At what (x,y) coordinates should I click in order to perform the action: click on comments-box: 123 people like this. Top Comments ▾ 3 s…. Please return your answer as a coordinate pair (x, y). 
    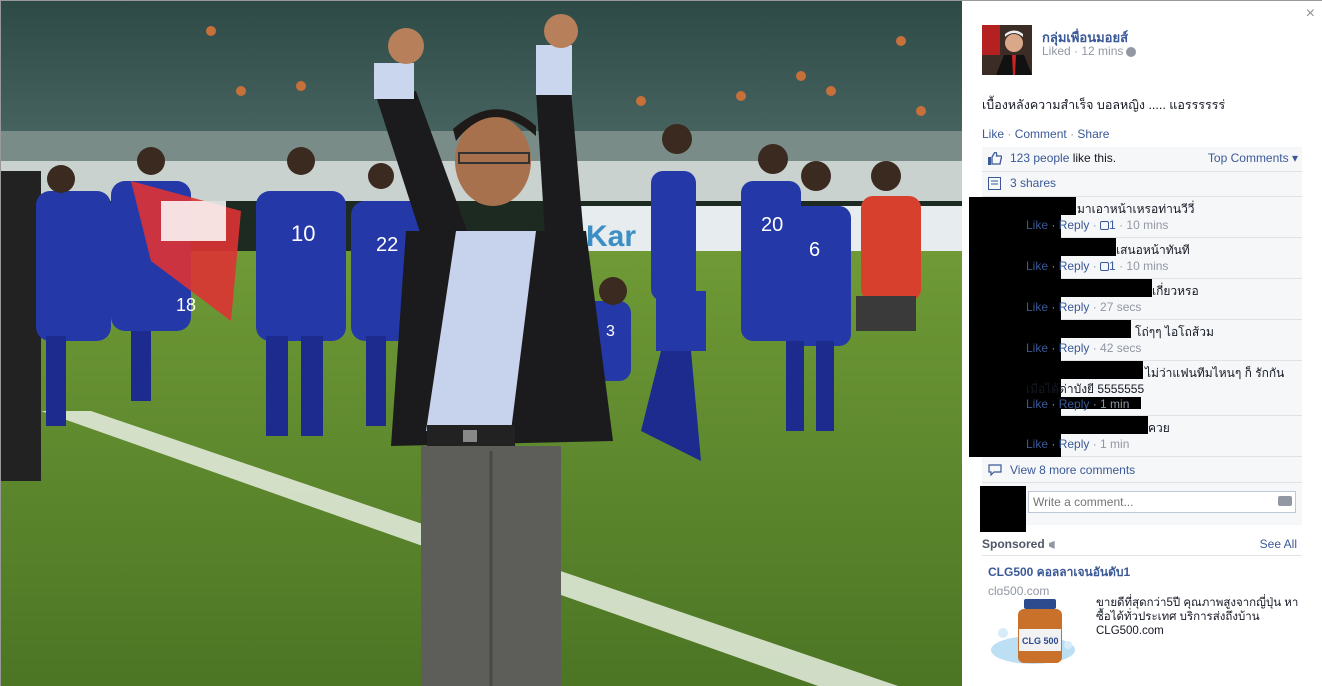
    Looking at the image, I should click on (1135, 339).